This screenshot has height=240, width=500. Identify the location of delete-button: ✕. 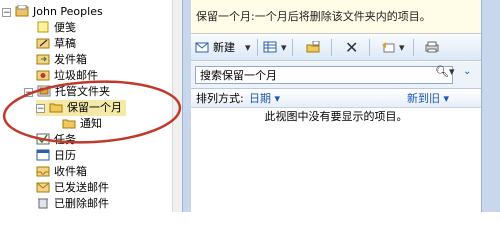
(351, 47).